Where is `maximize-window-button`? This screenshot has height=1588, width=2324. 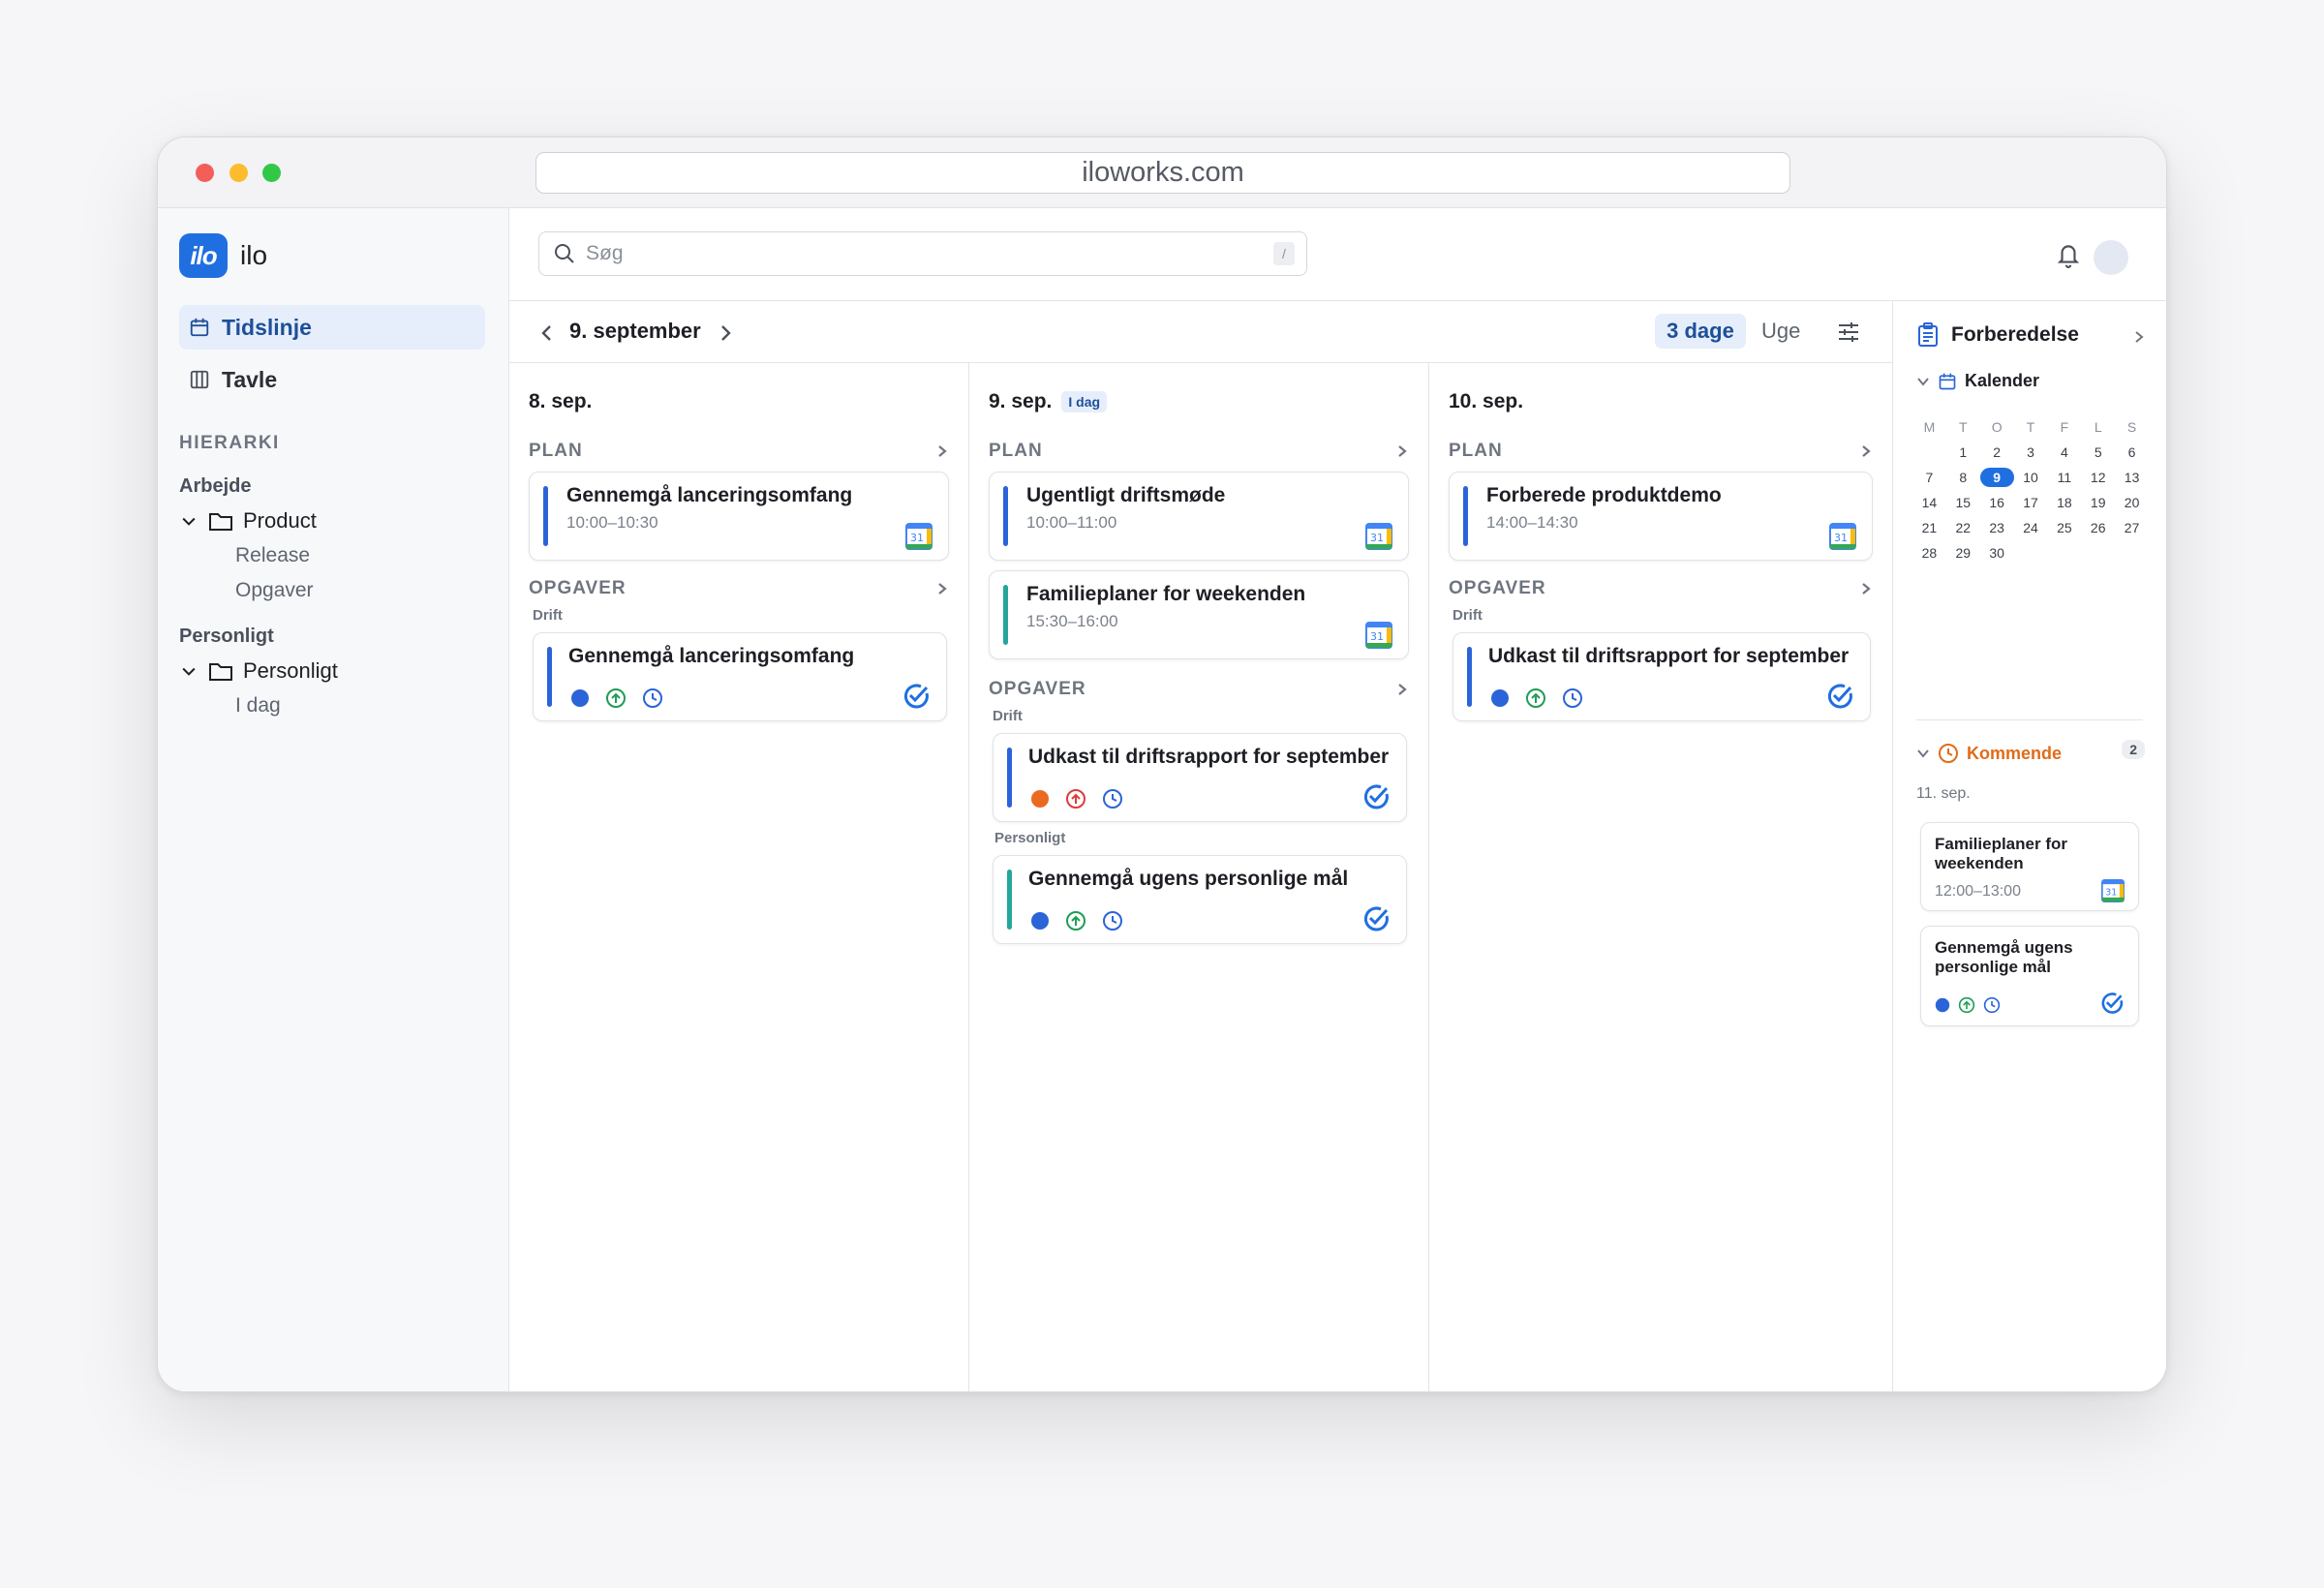
maximize-window-button is located at coordinates (271, 173).